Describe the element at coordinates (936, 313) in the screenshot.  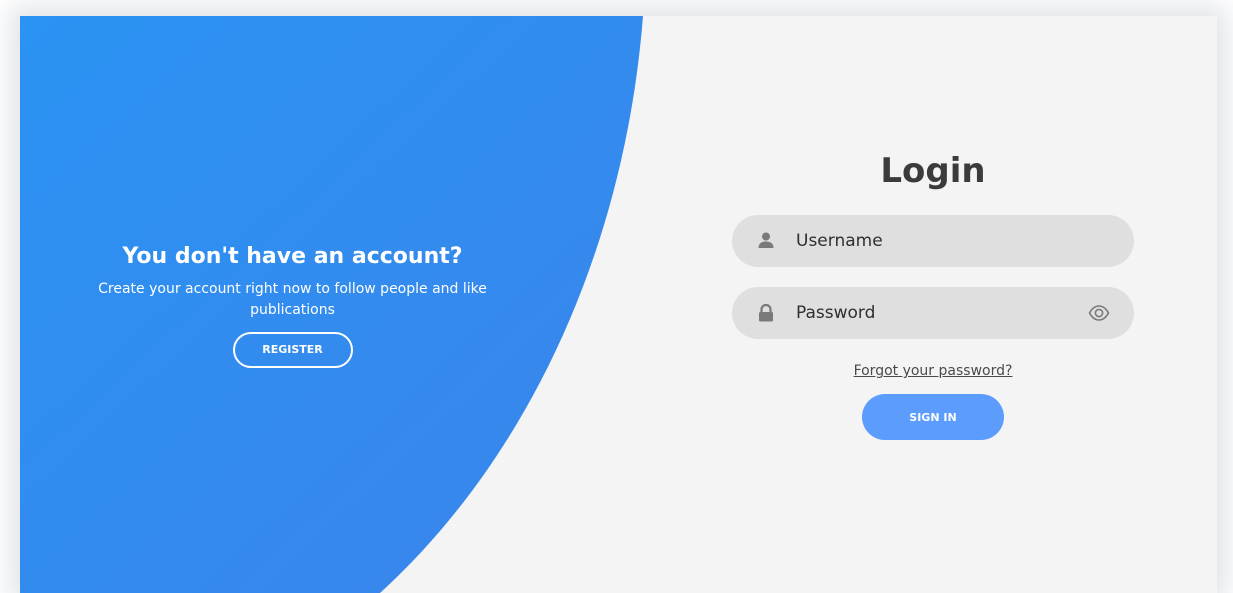
I see `password-input` at that location.